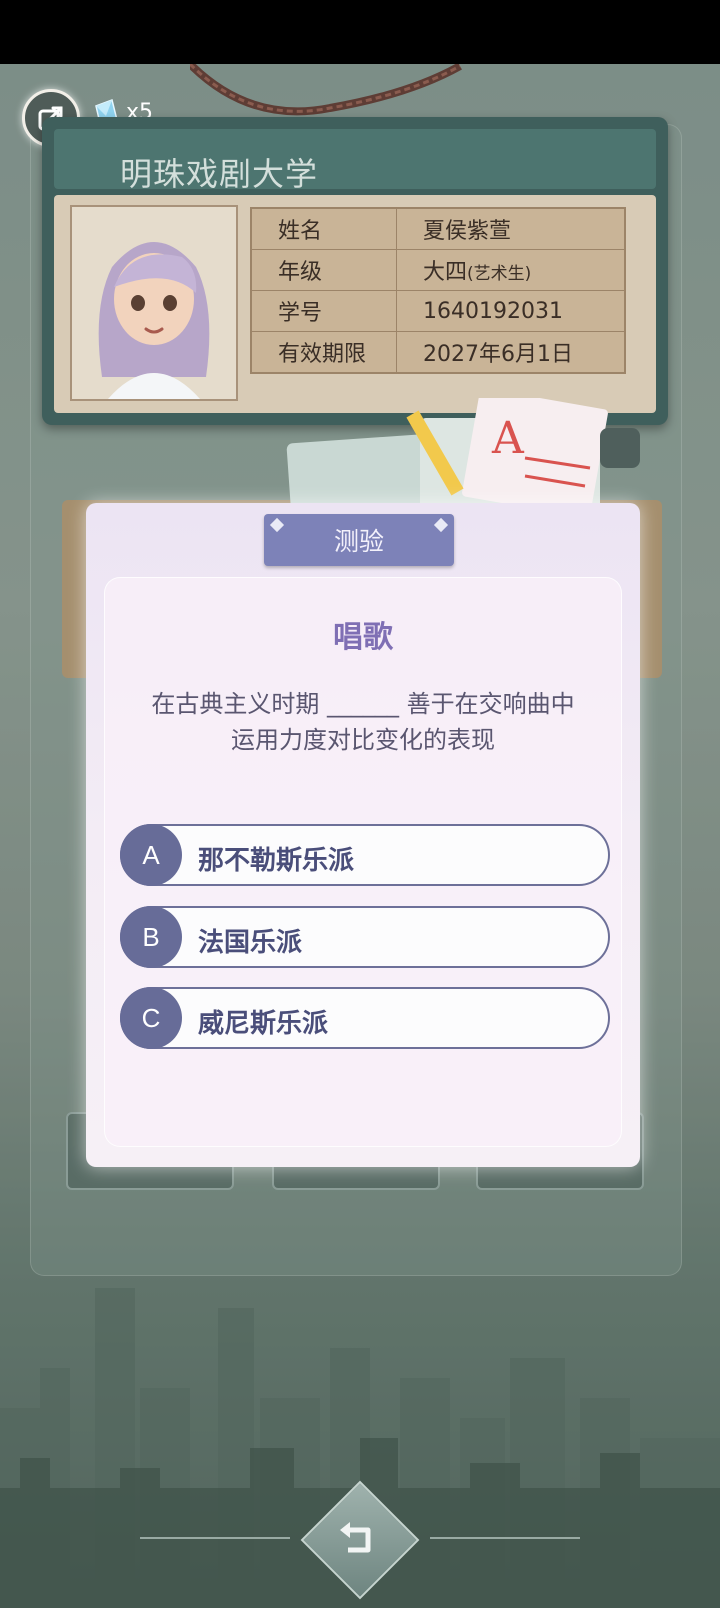 The height and width of the screenshot is (1608, 720). I want to click on lanyard, so click(326, 90).